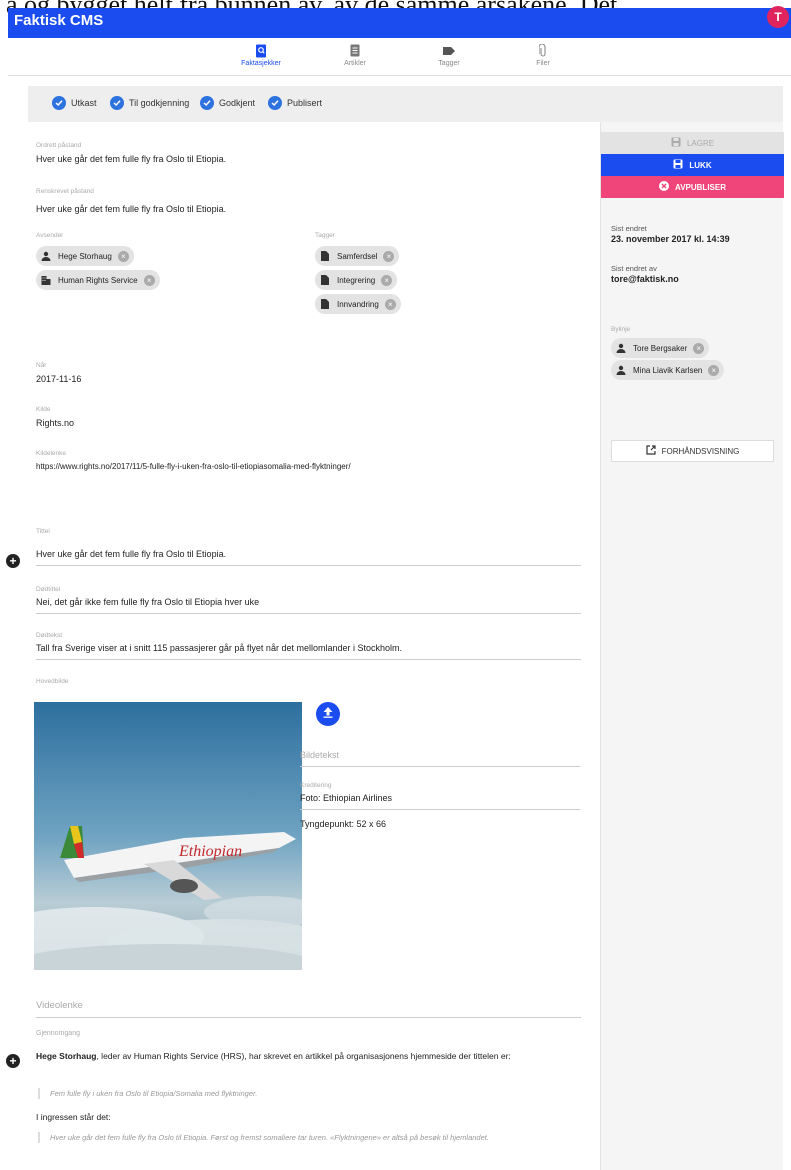  Describe the element at coordinates (320, 755) in the screenshot. I see `caption-placeholder: Bildetekst` at that location.